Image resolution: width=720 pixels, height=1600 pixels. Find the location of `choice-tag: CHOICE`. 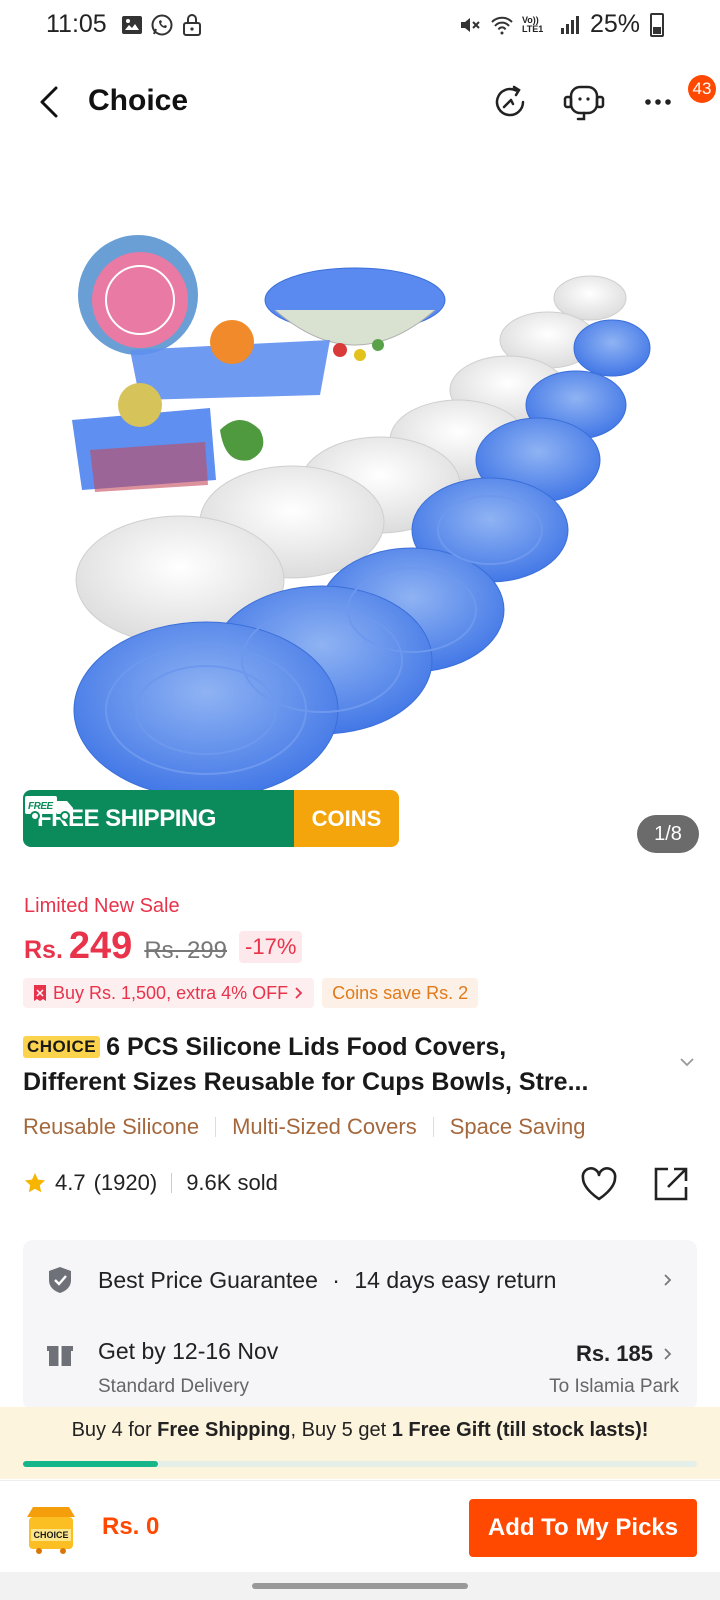

choice-tag: CHOICE is located at coordinates (62, 1047).